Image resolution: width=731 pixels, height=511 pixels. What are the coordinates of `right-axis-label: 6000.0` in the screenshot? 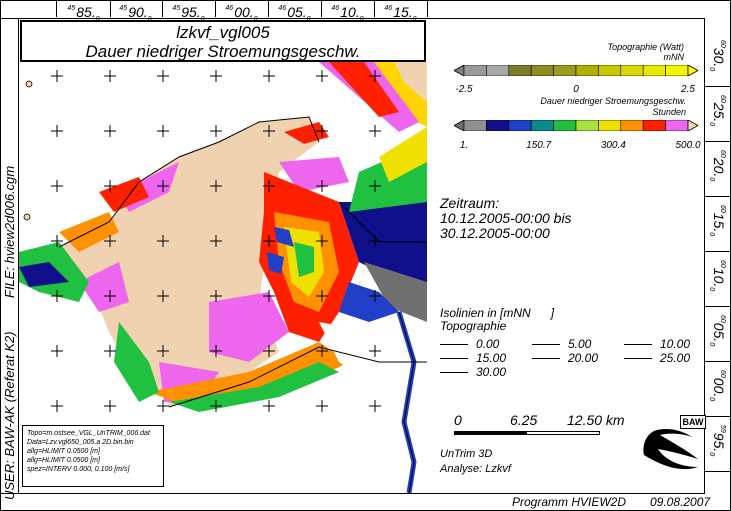 It's located at (717, 386).